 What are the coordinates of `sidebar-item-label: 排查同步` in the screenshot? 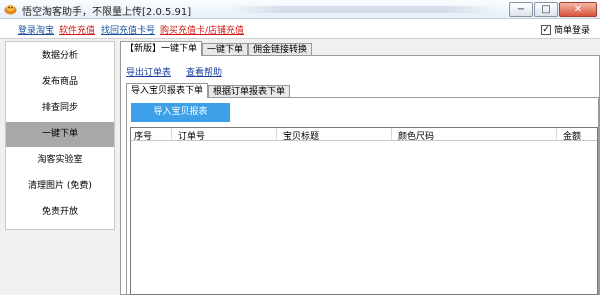 It's located at (59, 108).